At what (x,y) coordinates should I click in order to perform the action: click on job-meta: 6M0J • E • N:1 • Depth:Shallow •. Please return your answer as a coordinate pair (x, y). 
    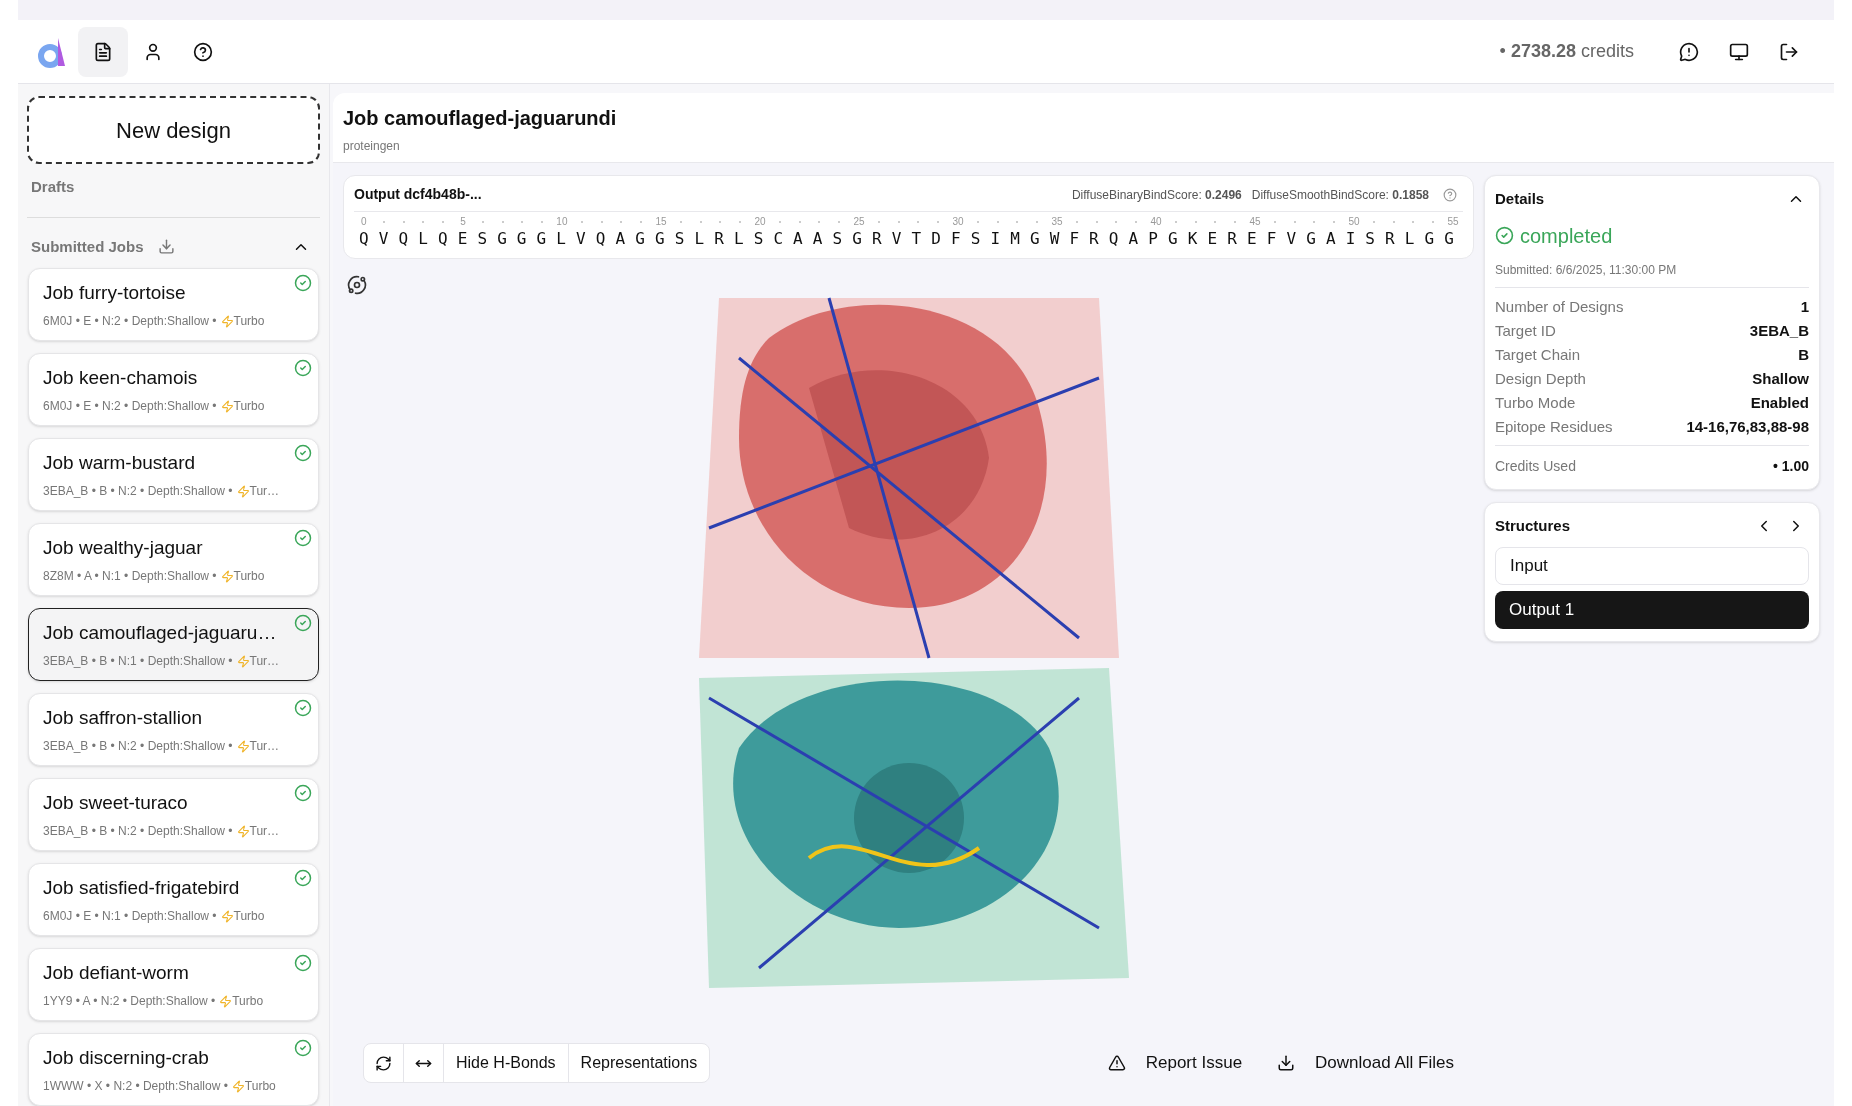
    Looking at the image, I should click on (130, 916).